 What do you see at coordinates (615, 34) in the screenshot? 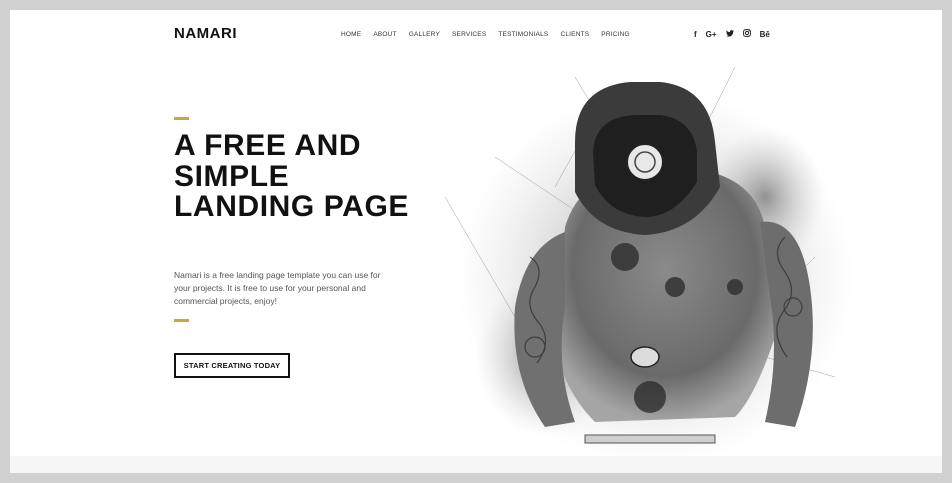
I see `nav-item-pricing: PRICING` at bounding box center [615, 34].